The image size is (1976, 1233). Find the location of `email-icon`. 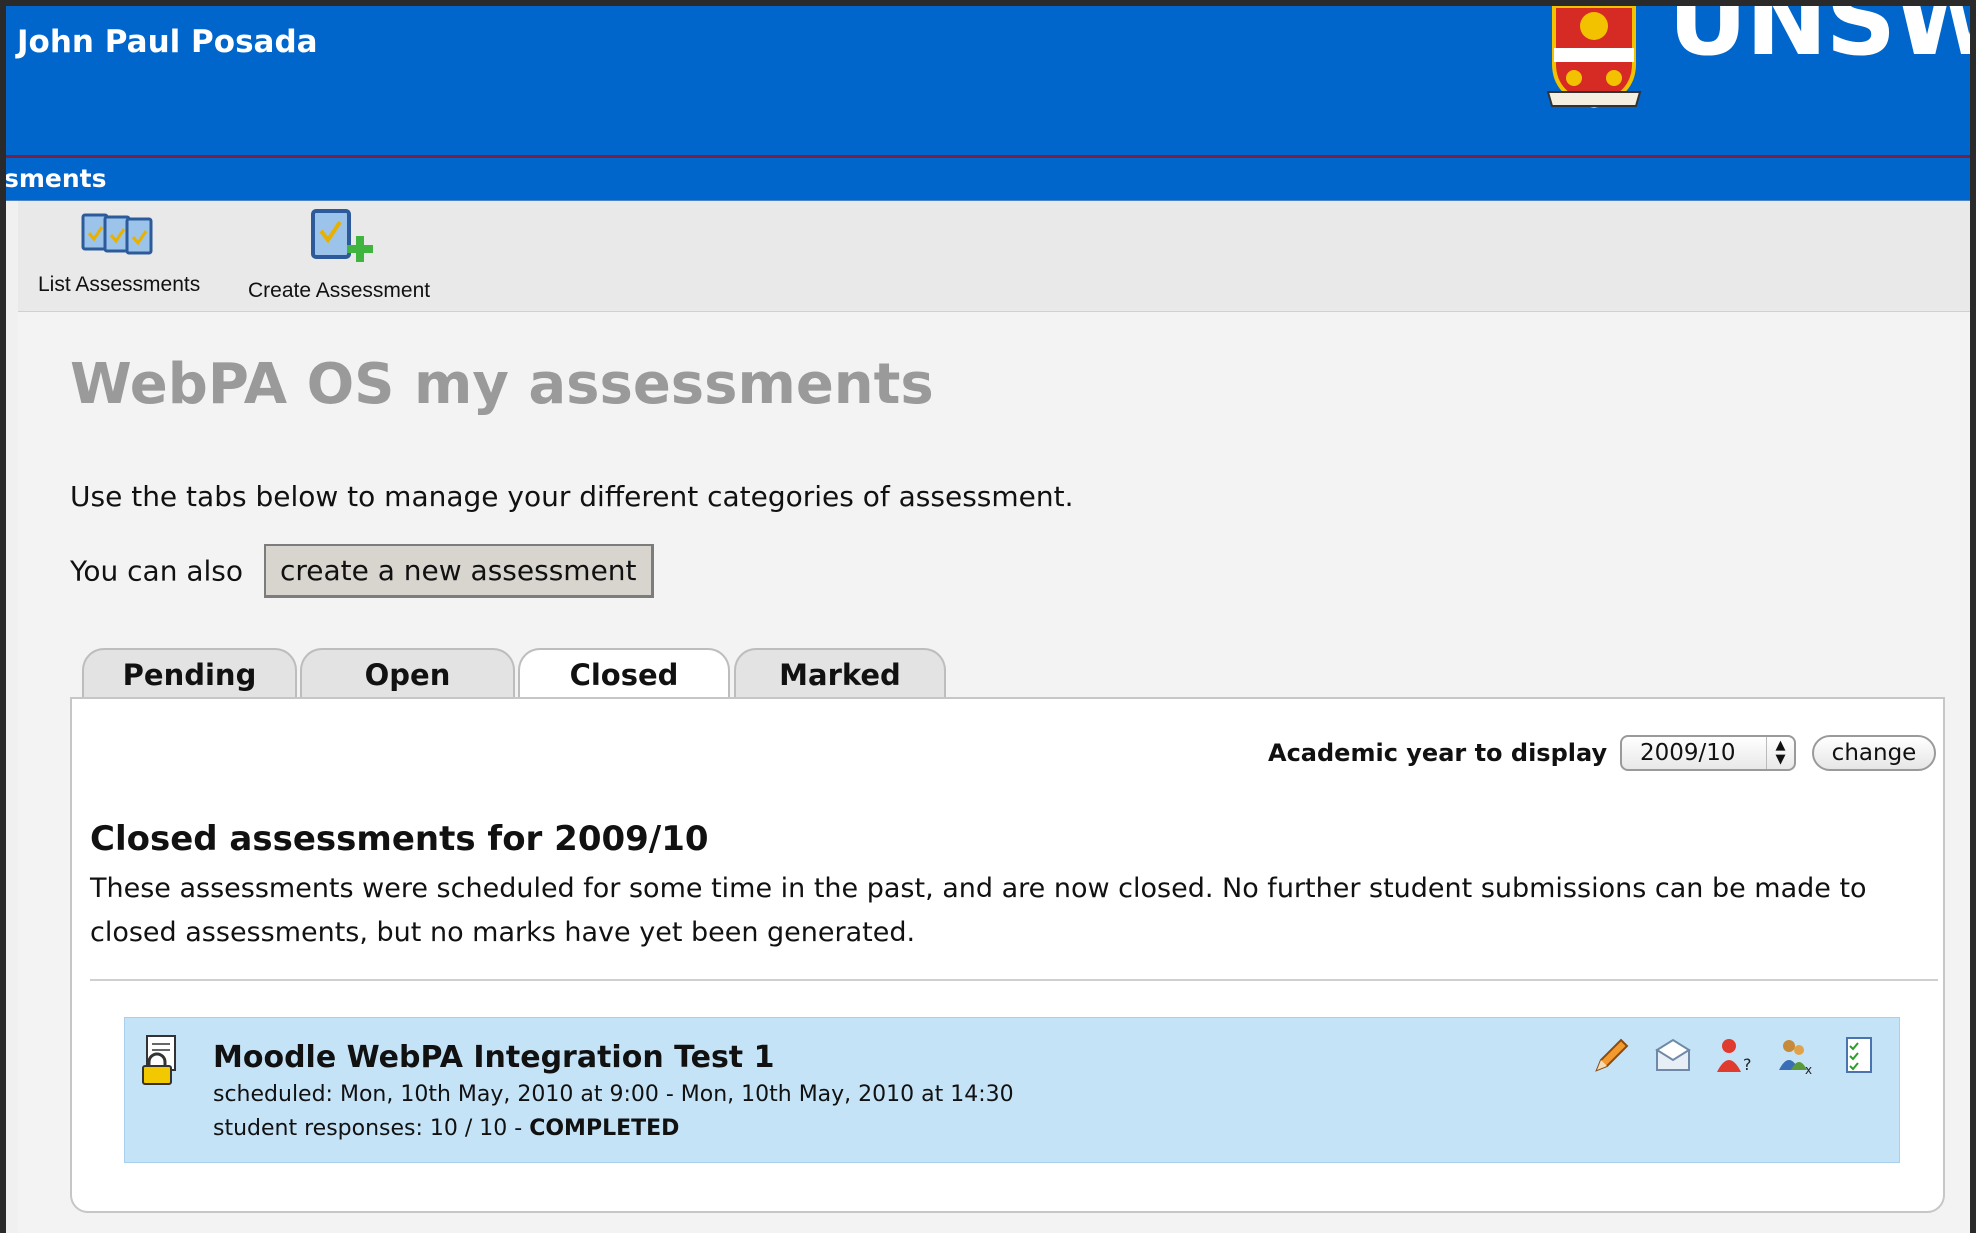

email-icon is located at coordinates (1673, 1056).